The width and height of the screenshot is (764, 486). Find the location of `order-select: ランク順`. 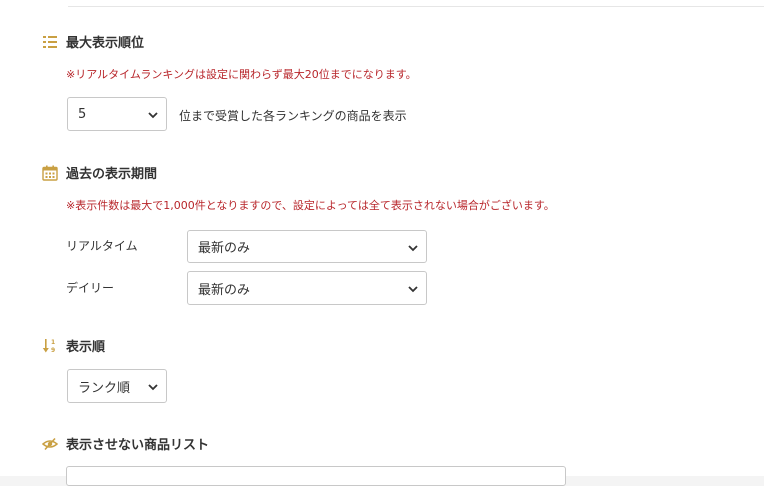

order-select: ランク順 is located at coordinates (117, 386).